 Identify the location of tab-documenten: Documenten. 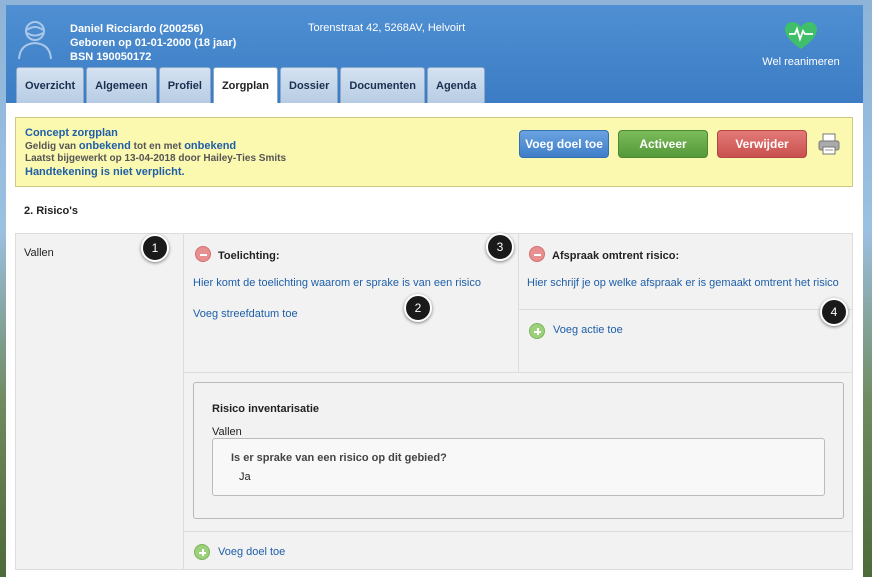
(382, 85).